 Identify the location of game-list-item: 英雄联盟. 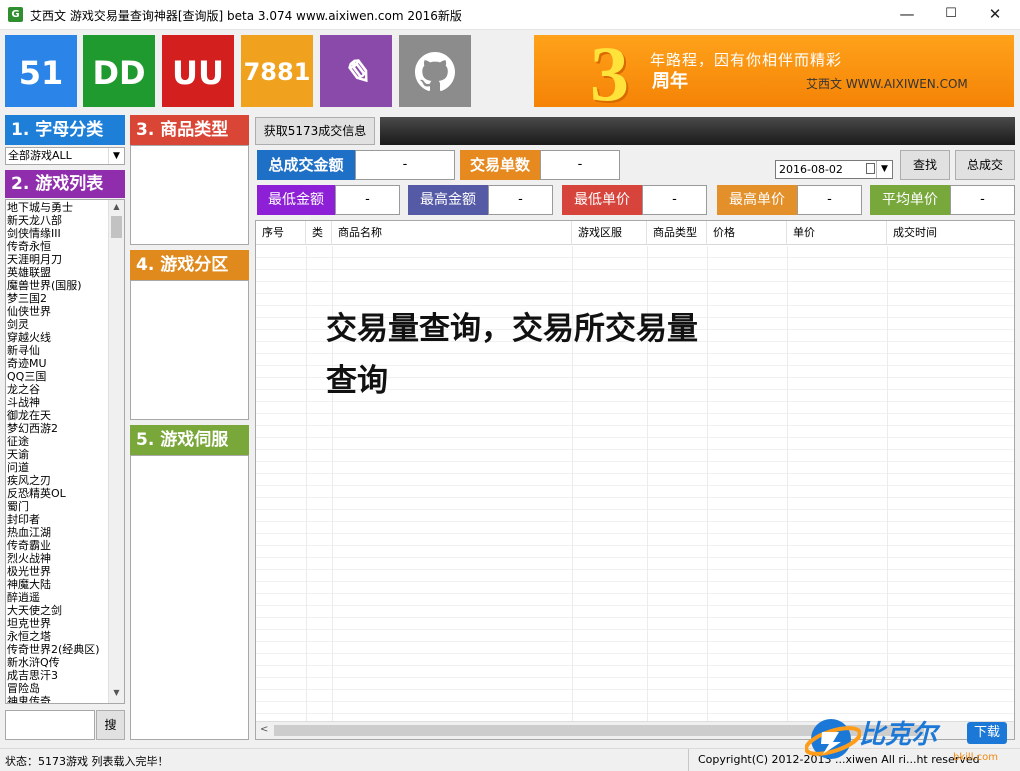
(58, 272).